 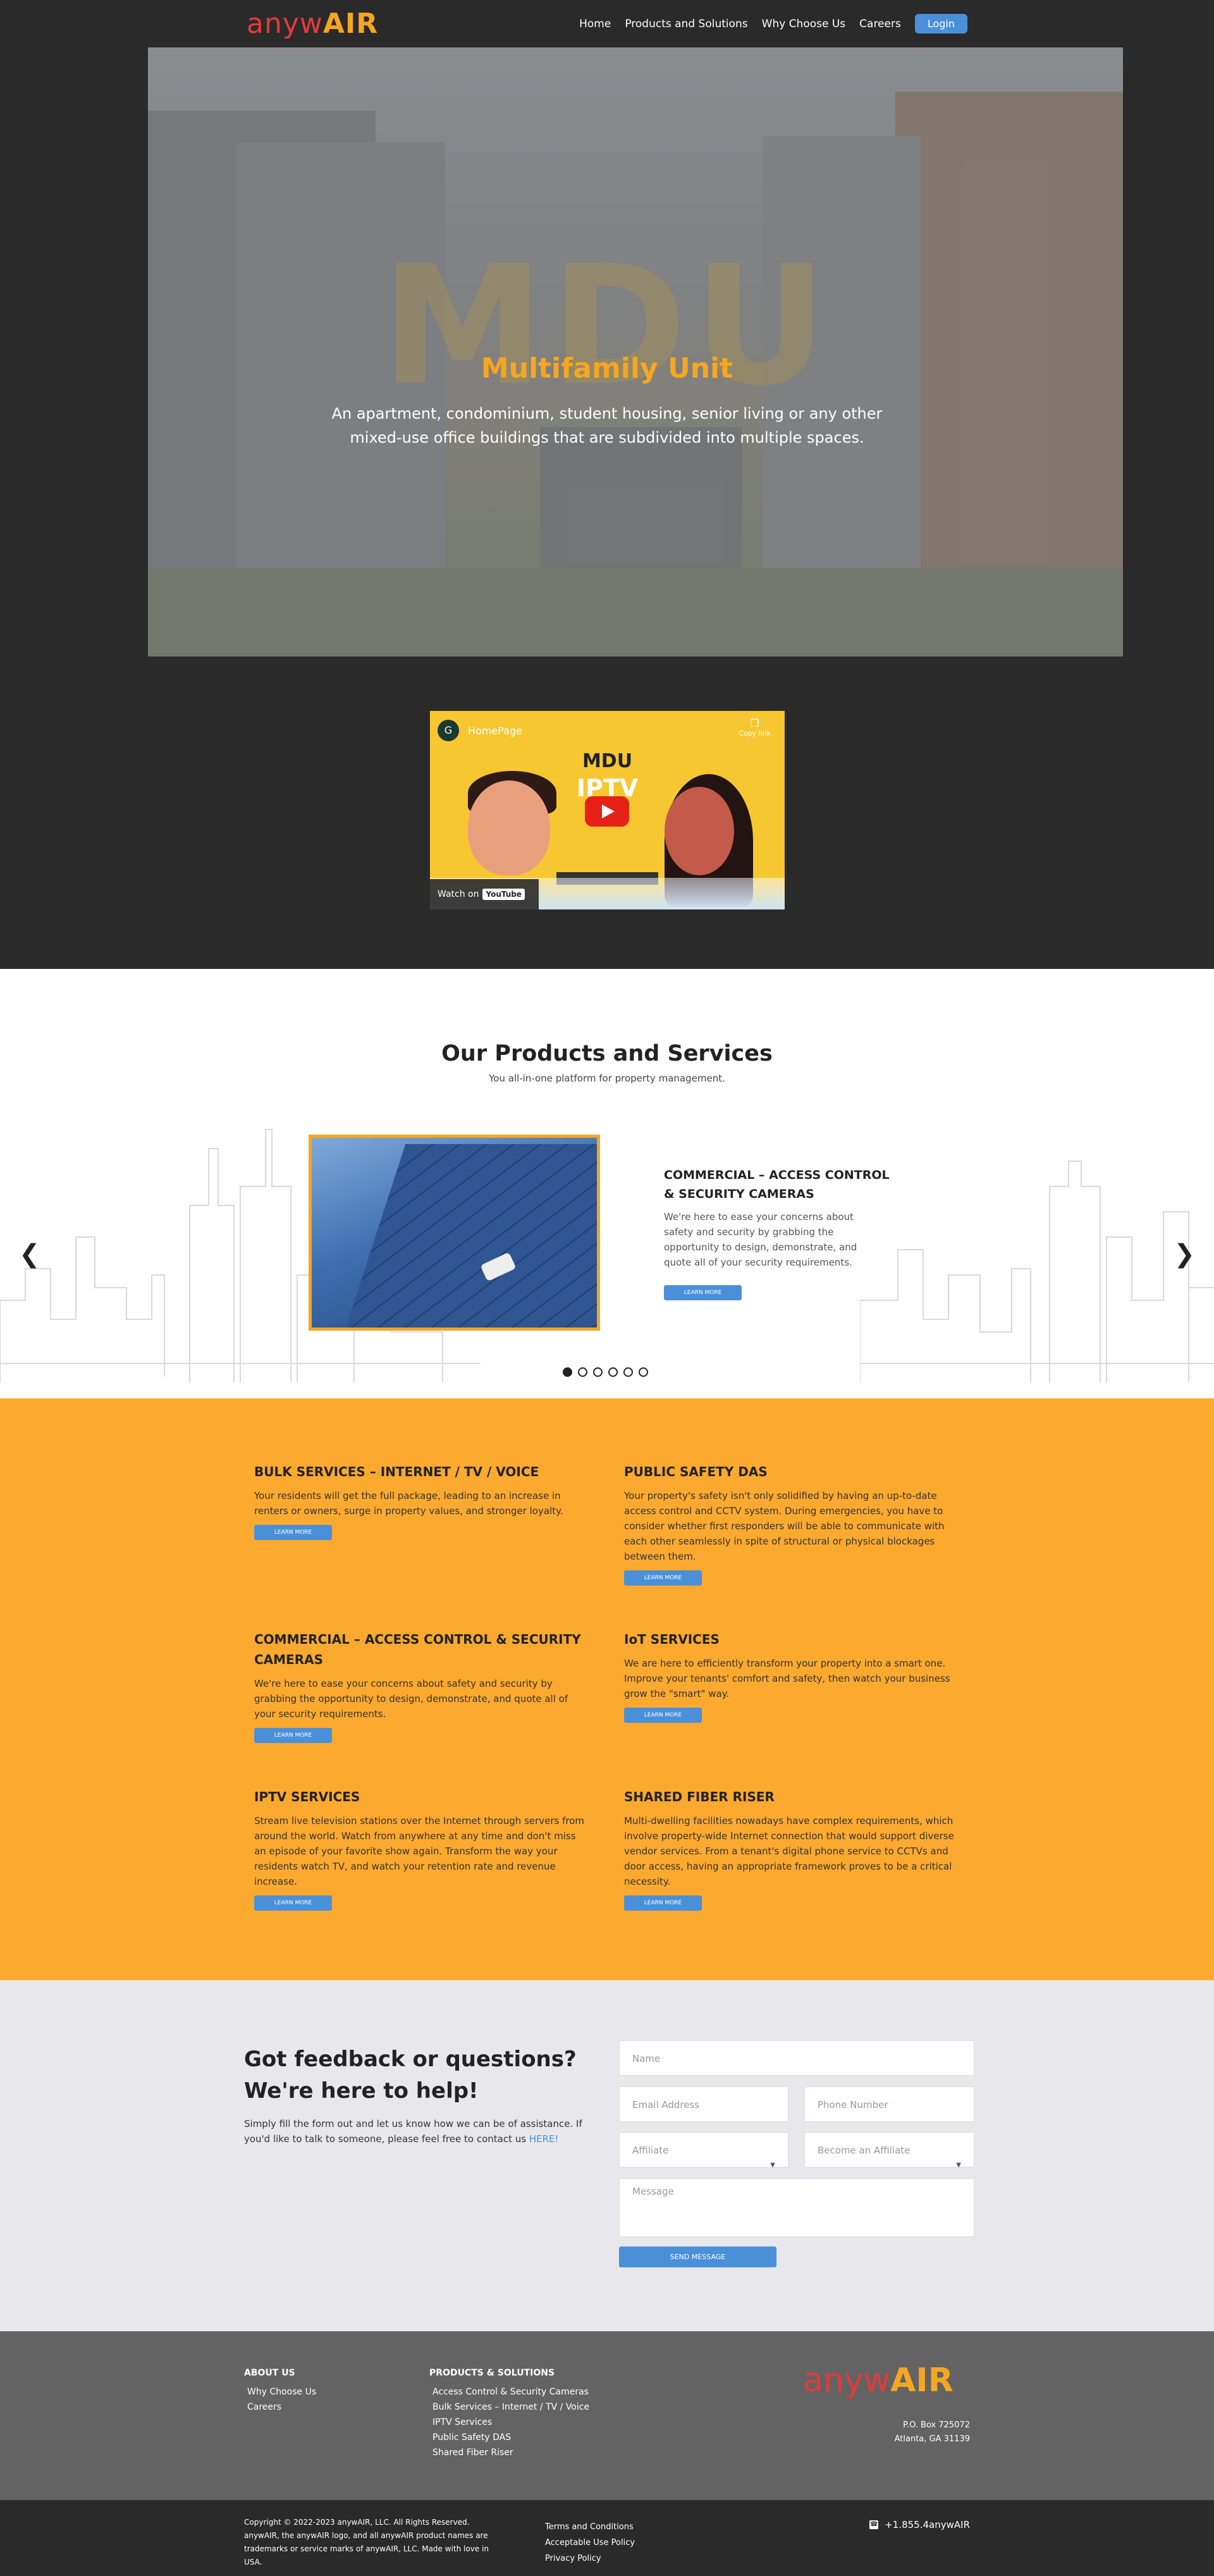 I want to click on address-line2: Atlanta, GA 31139, so click(x=932, y=2439).